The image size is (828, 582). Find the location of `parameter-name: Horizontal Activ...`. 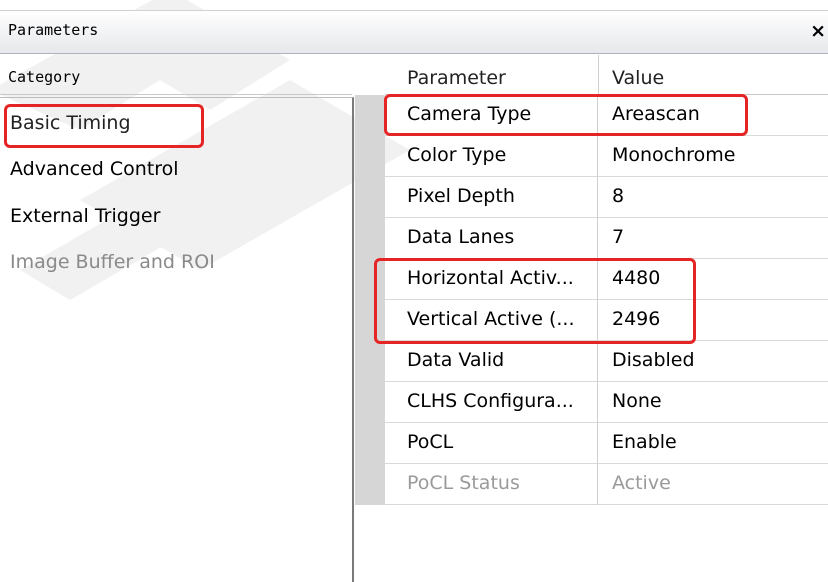

parameter-name: Horizontal Activ... is located at coordinates (491, 279).